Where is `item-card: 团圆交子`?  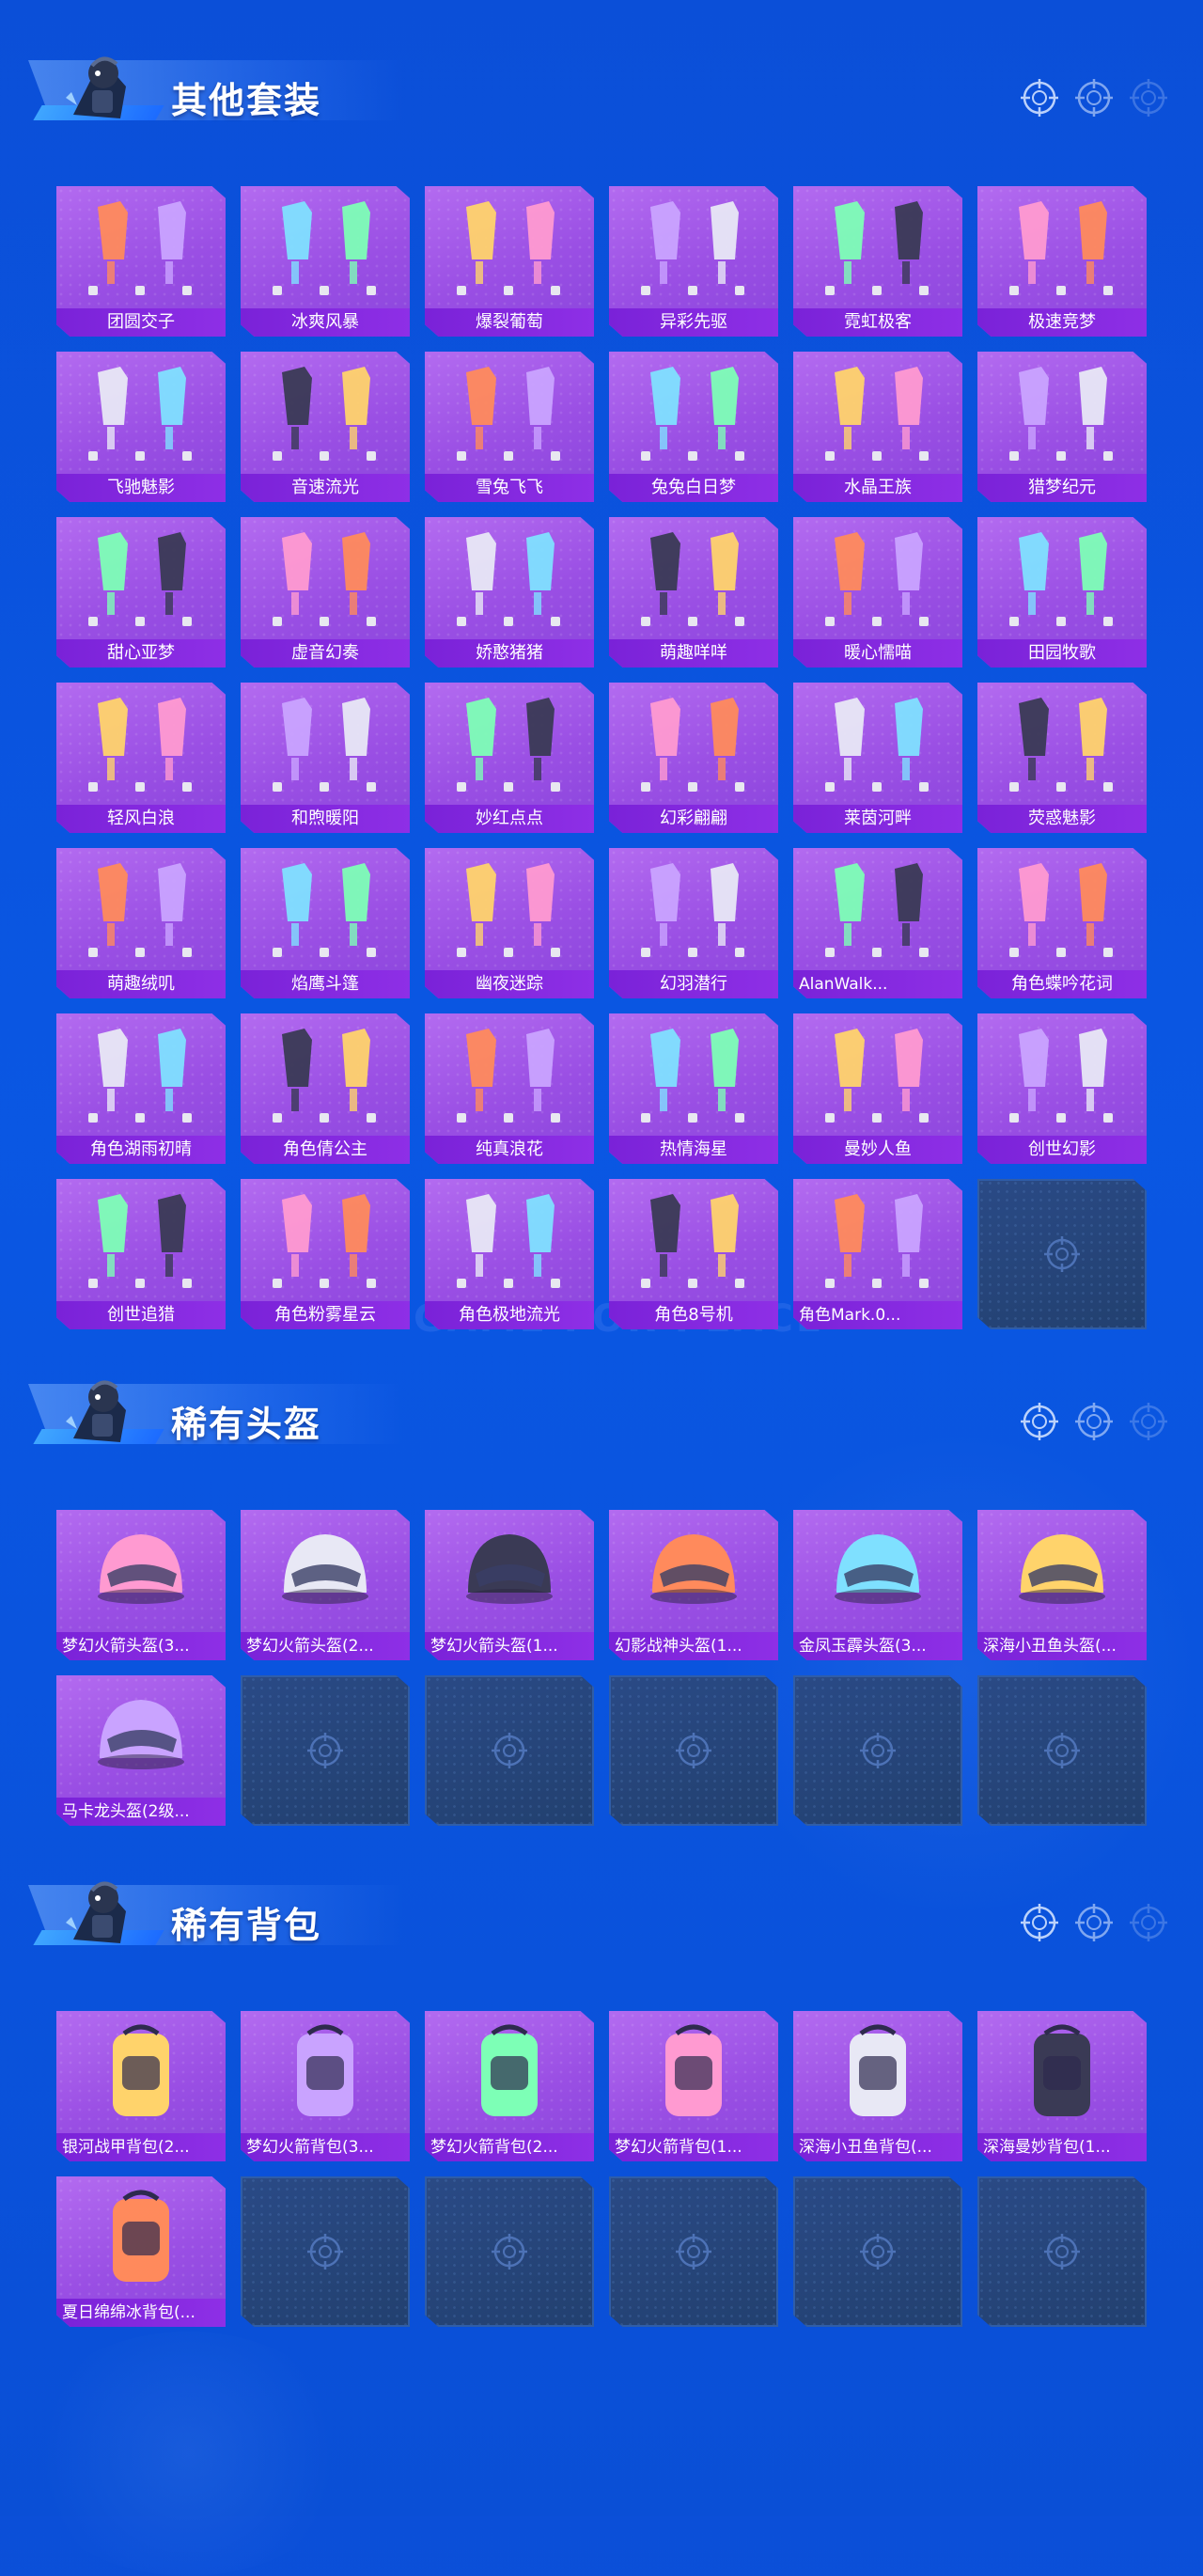
item-card: 团圆交子 is located at coordinates (141, 261).